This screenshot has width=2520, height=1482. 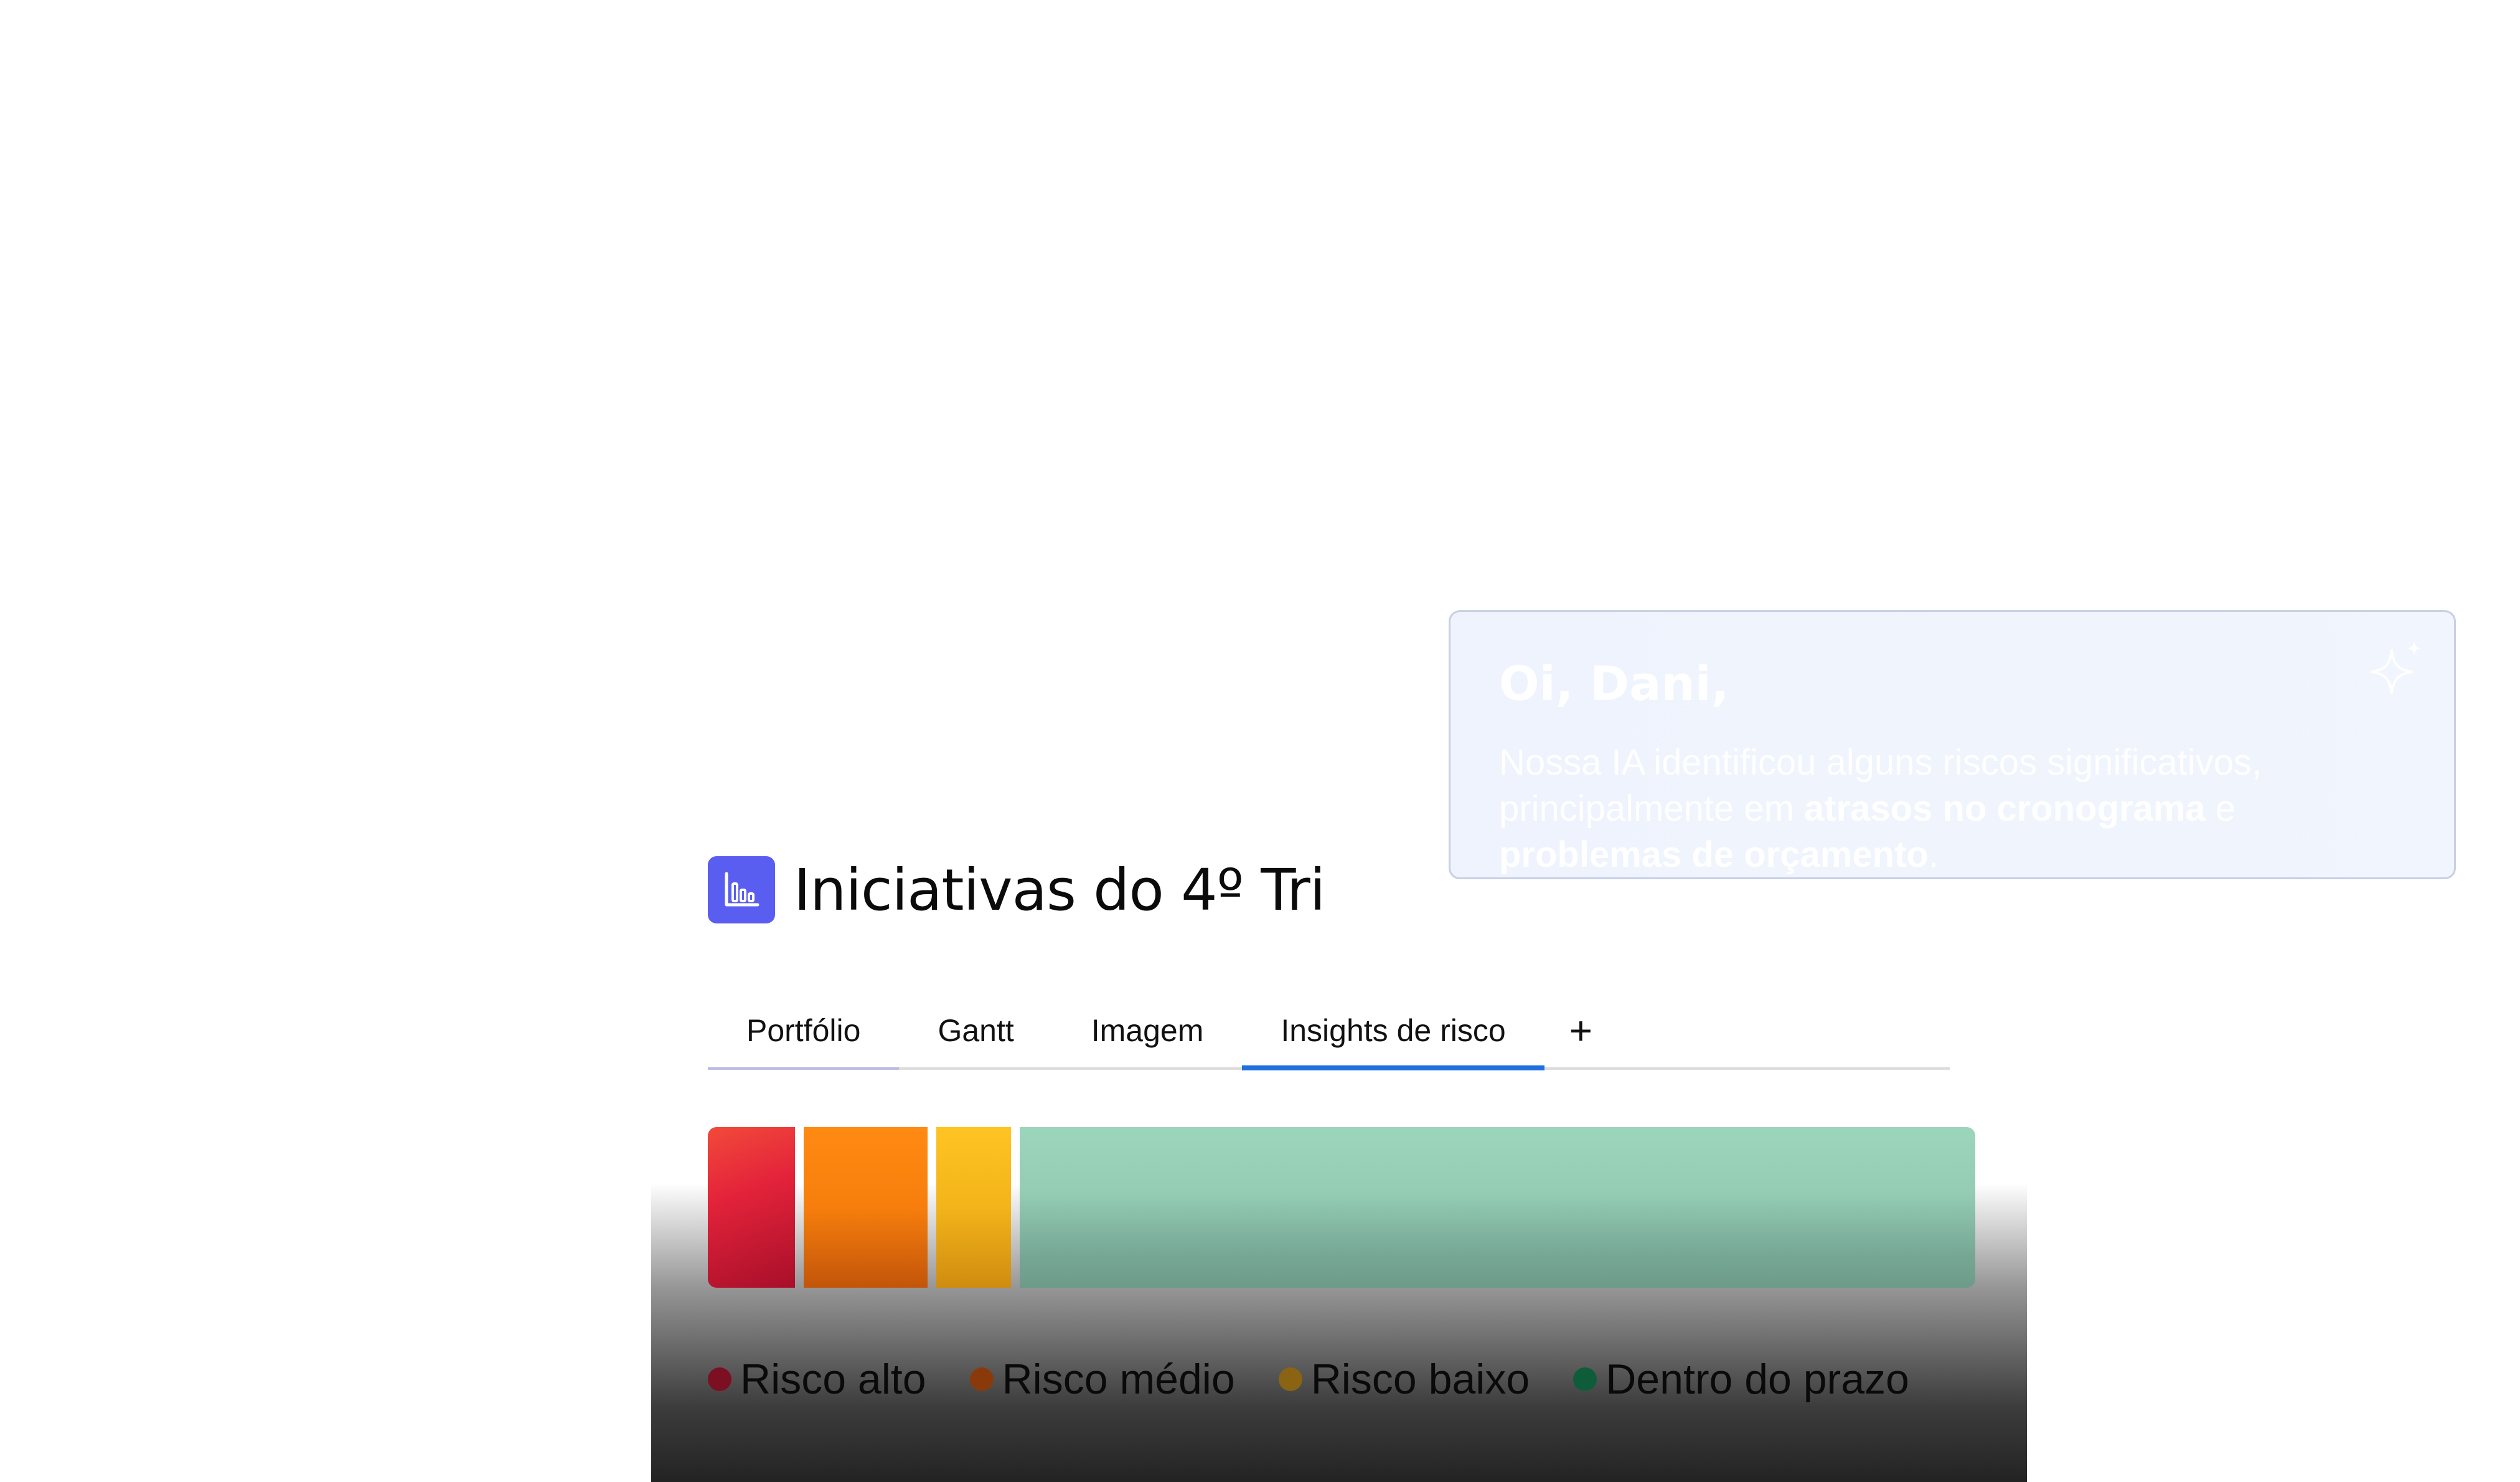 What do you see at coordinates (866, 1207) in the screenshot?
I see `risk-segment-medium` at bounding box center [866, 1207].